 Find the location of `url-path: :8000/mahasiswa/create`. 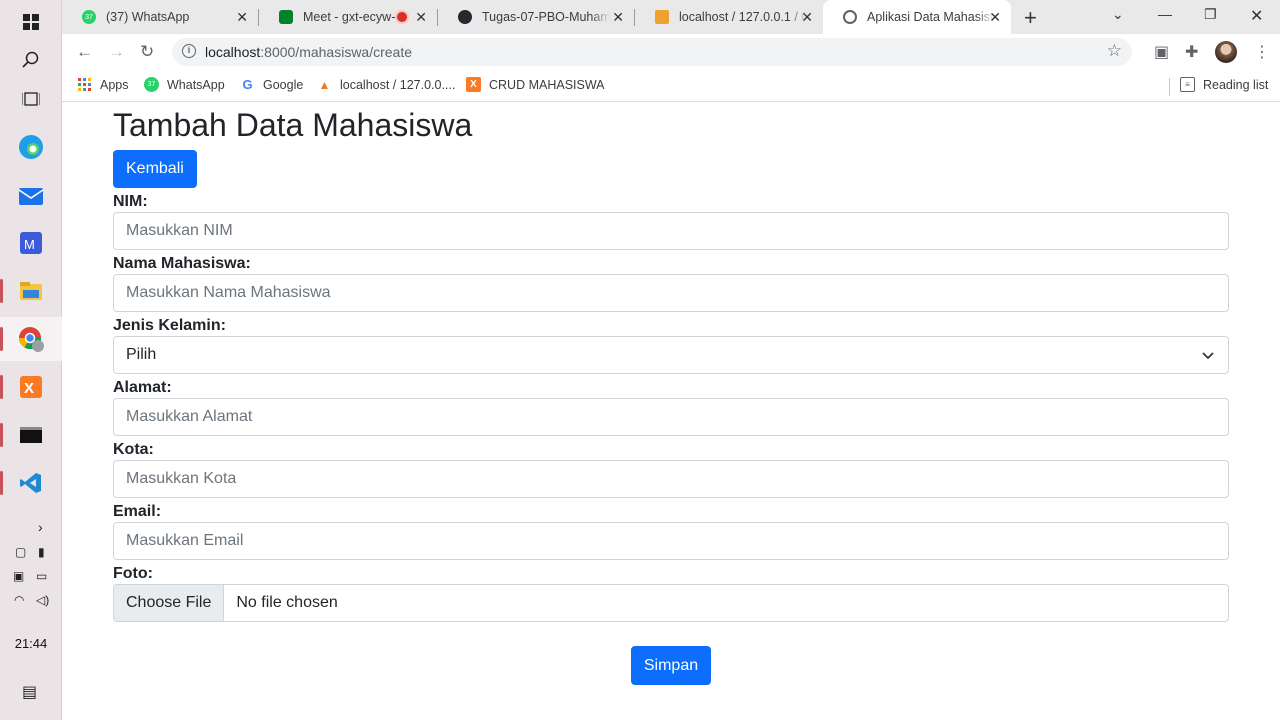

url-path: :8000/mahasiswa/create is located at coordinates (336, 52).